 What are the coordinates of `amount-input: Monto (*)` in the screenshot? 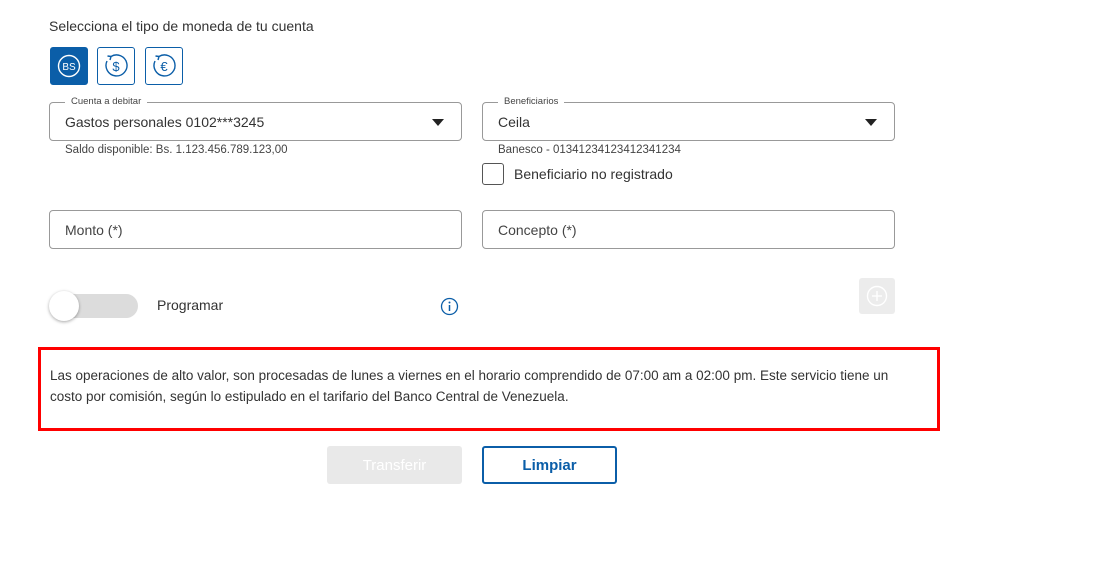 It's located at (255, 229).